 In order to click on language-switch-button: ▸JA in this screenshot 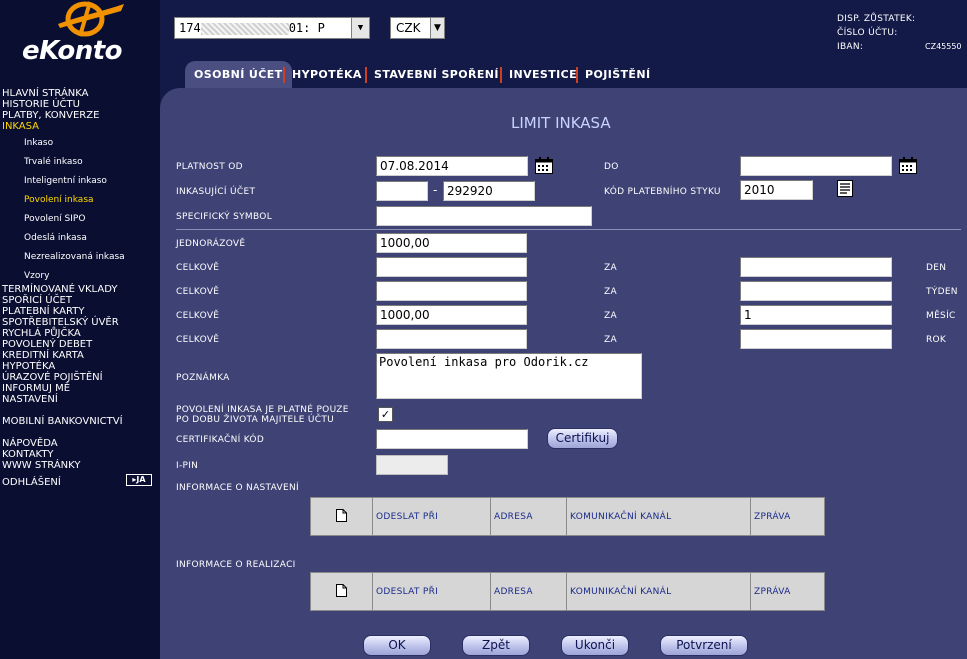, I will do `click(139, 480)`.